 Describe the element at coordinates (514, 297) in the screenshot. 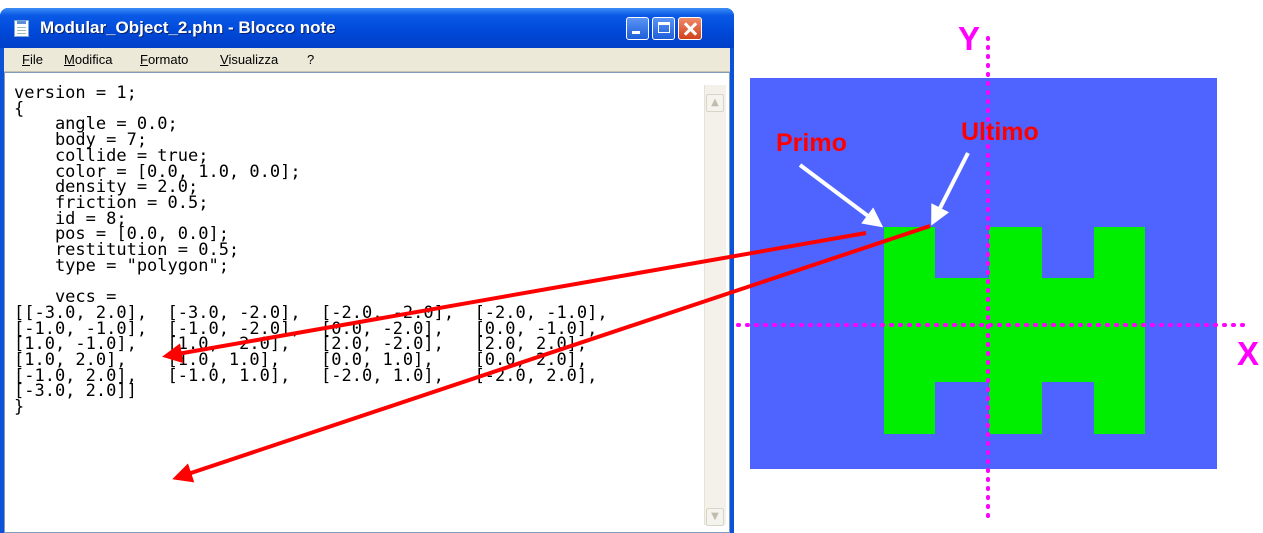

I see `first-vertex-arrow` at that location.